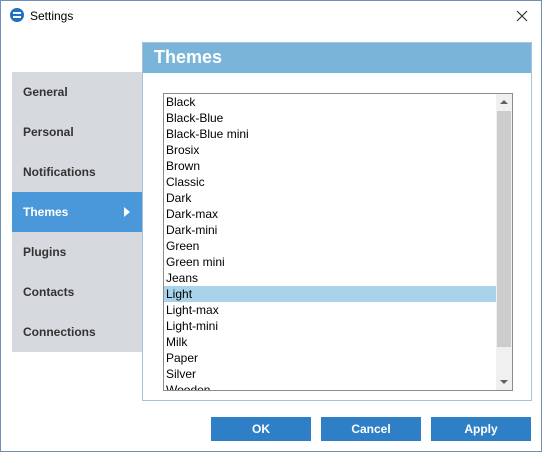  Describe the element at coordinates (77, 92) in the screenshot. I see `sidebar-item-general: General` at that location.